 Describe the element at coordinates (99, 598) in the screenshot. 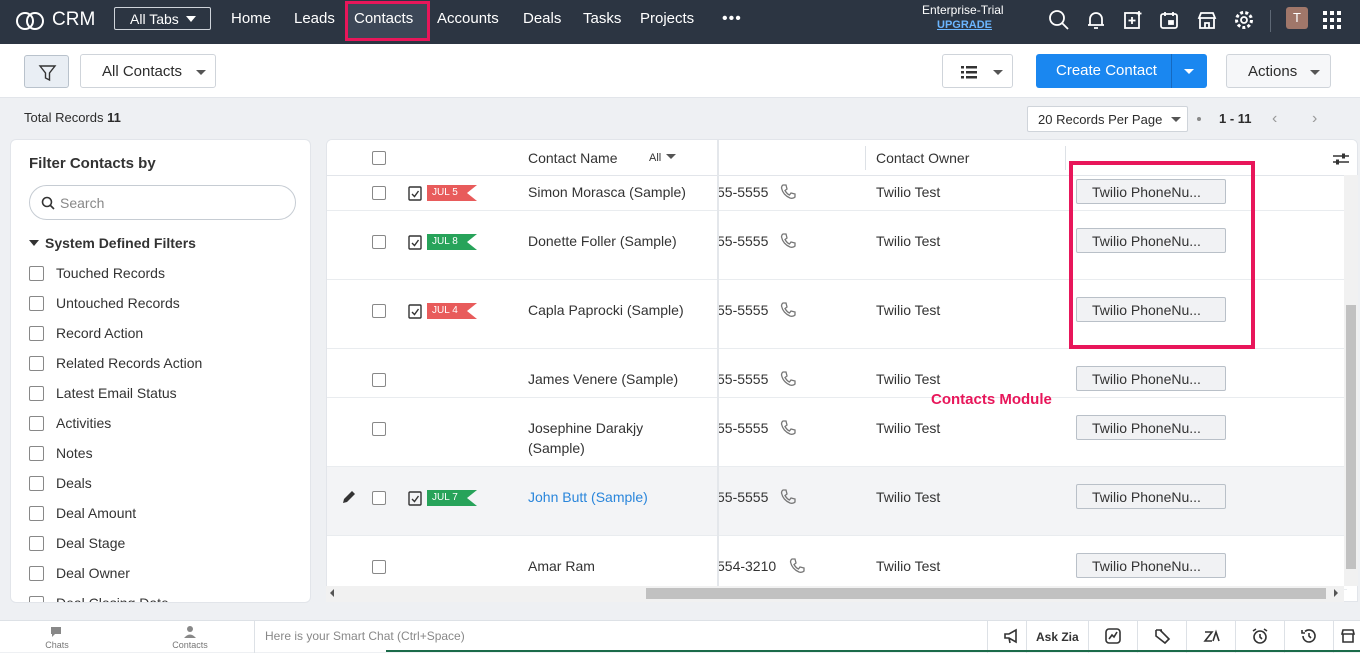

I see `filter-item: Deal Closing Date` at that location.